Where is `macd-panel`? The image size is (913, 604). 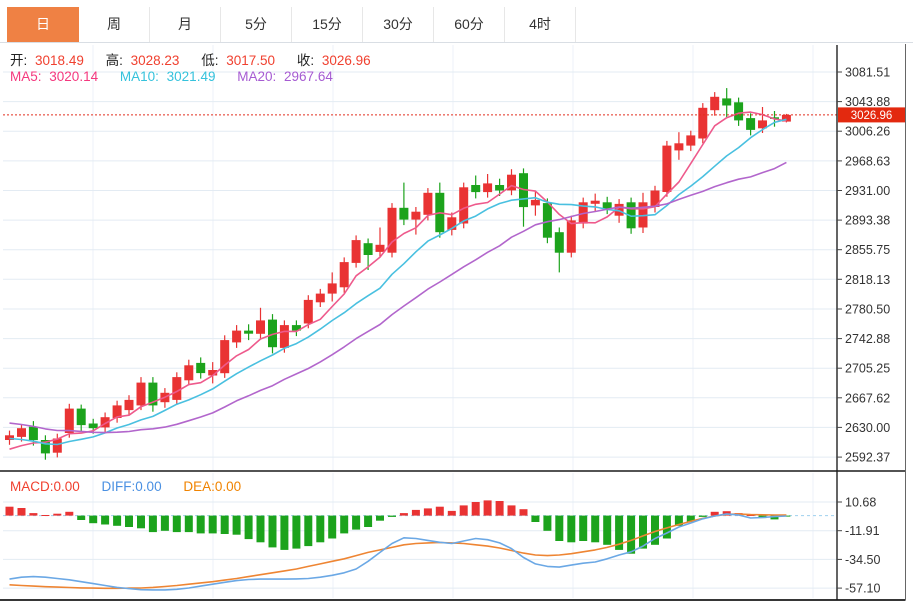 macd-panel is located at coordinates (398, 545).